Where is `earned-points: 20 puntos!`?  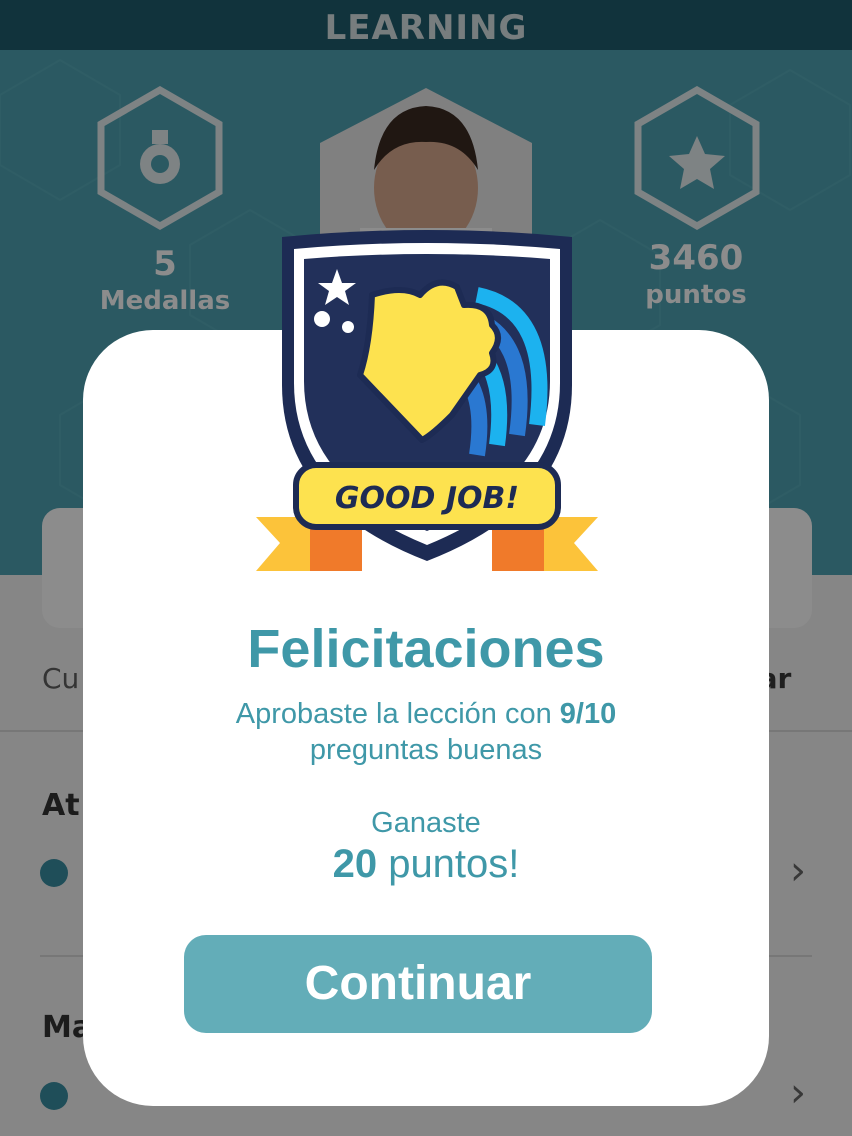 earned-points: 20 puntos! is located at coordinates (426, 864).